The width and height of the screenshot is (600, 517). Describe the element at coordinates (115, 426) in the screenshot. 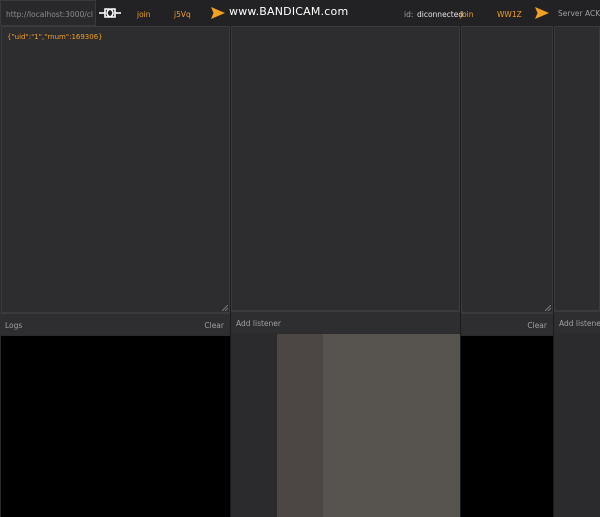

I see `log-output` at that location.